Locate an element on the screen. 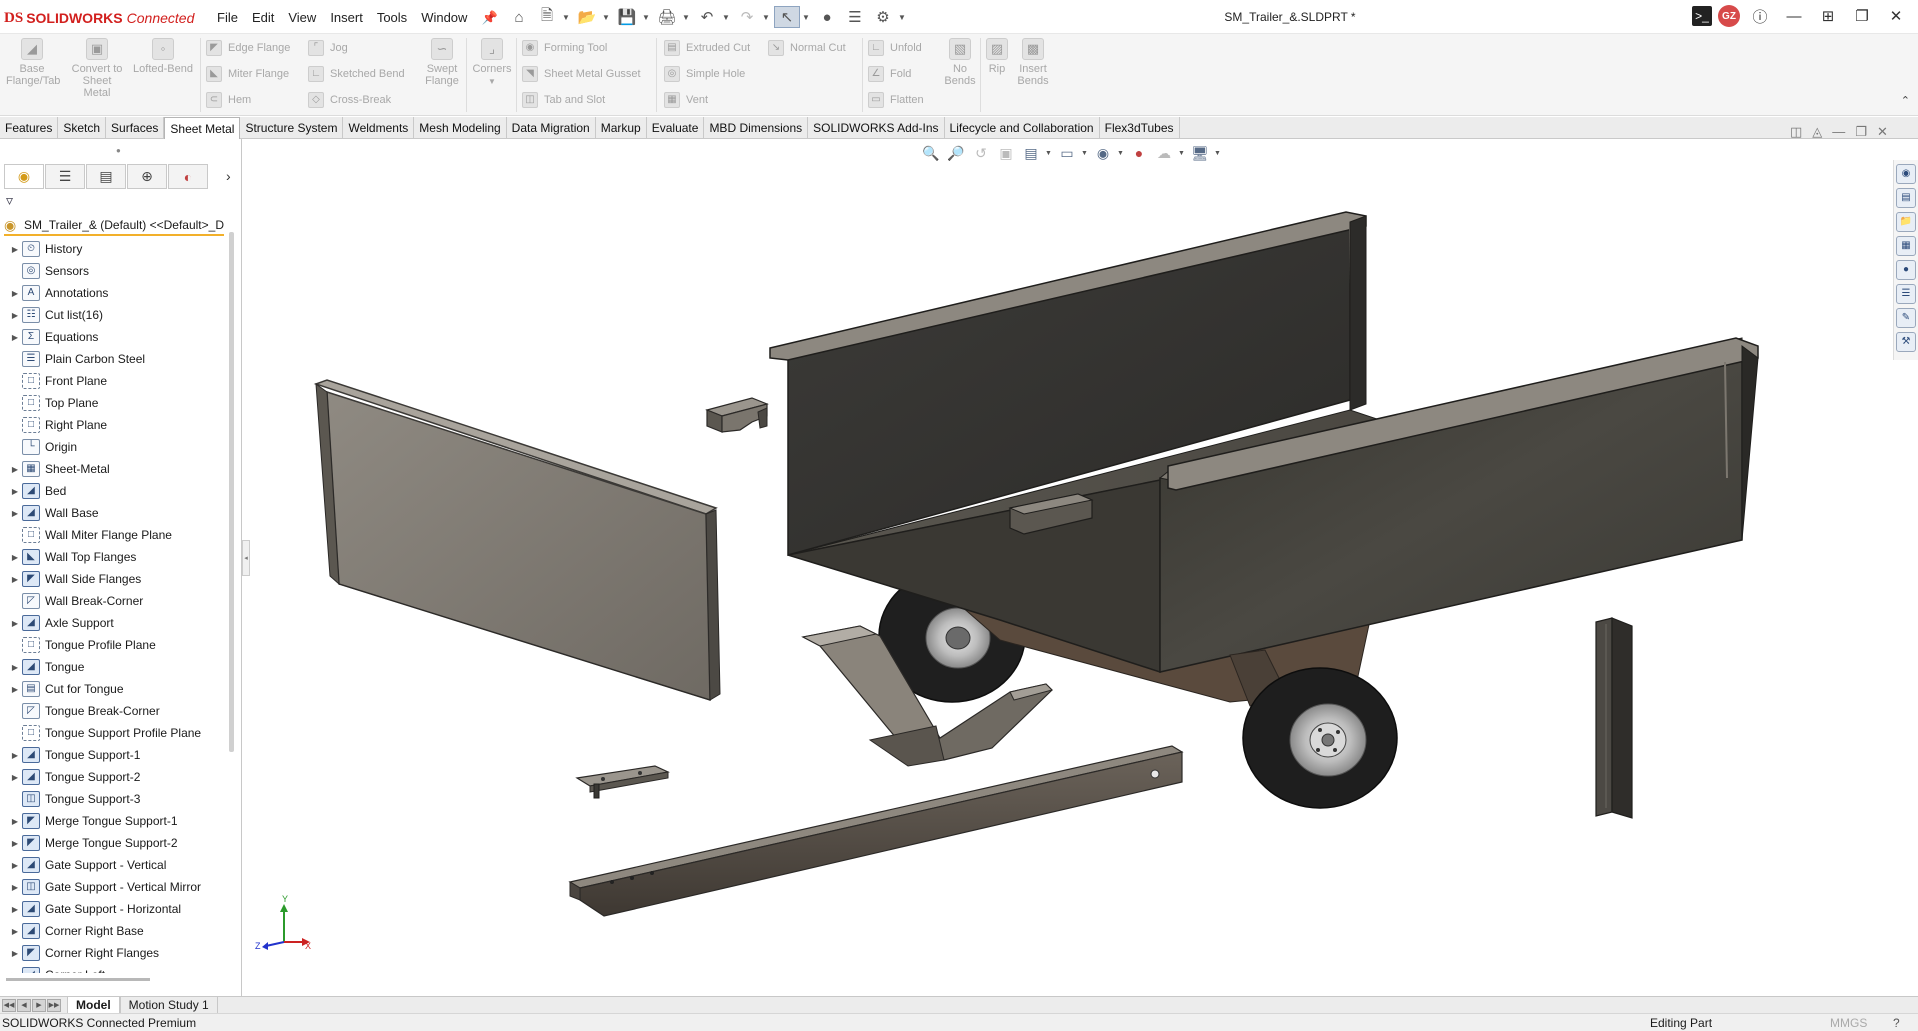 The width and height of the screenshot is (1918, 1031). viewport-restore-icon: ❐ is located at coordinates (1861, 132).